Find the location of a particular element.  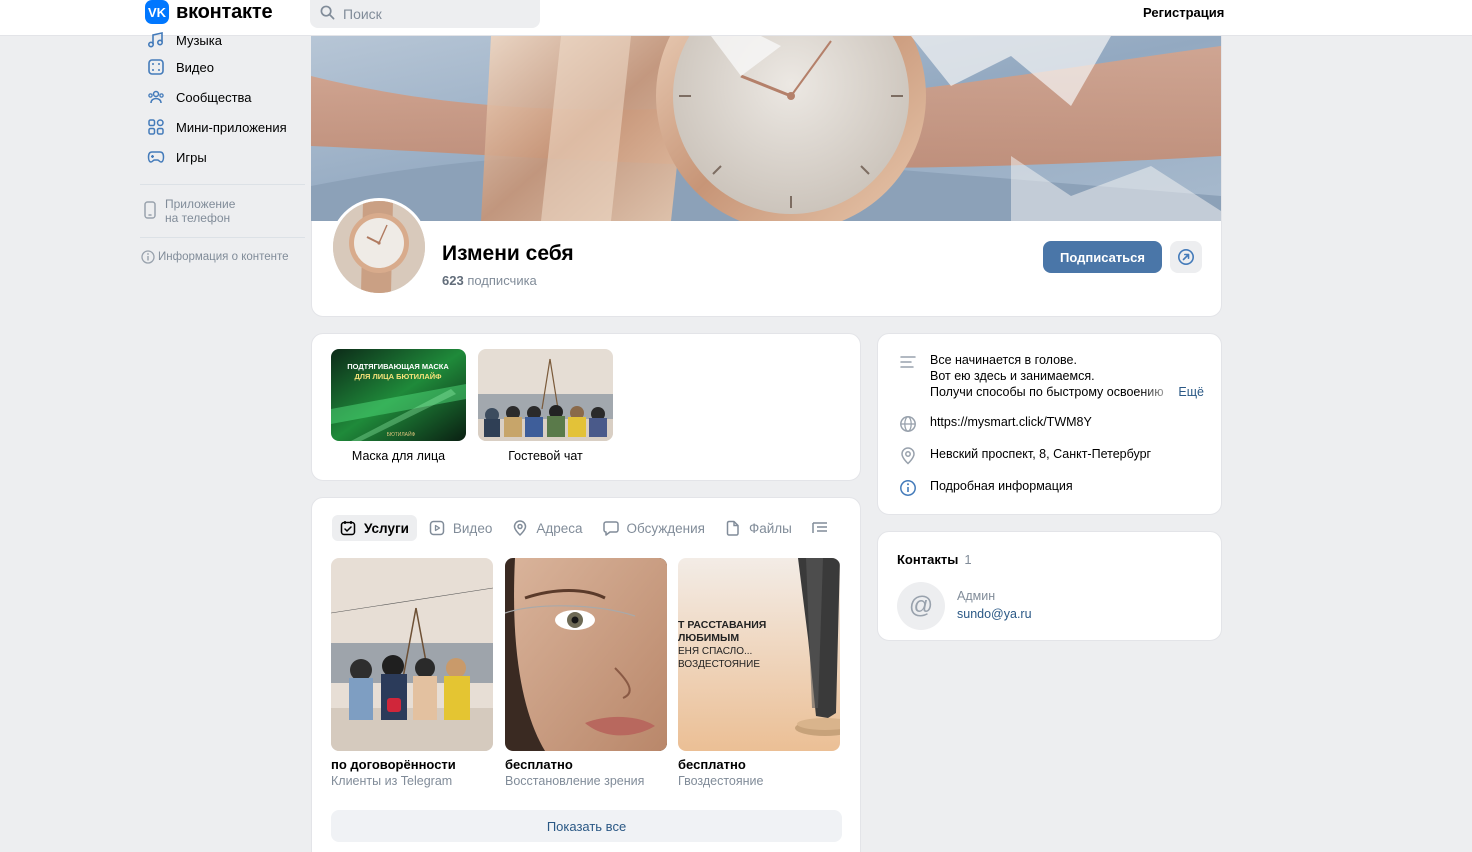

tab-addresses: Адреса is located at coordinates (547, 528).